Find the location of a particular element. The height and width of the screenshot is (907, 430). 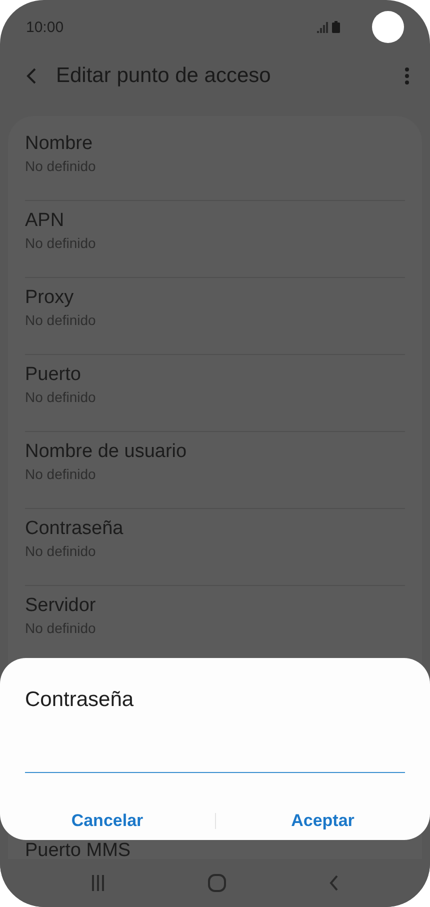

screen-title: Editar punto de acceso is located at coordinates (164, 76).